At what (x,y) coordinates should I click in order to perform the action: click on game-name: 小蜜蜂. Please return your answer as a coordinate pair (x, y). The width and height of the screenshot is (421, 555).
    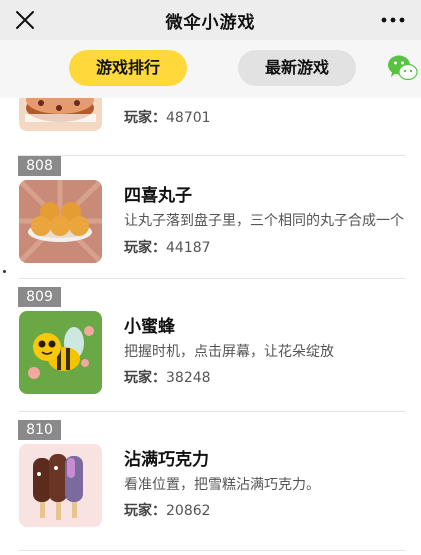
    Looking at the image, I should click on (149, 327).